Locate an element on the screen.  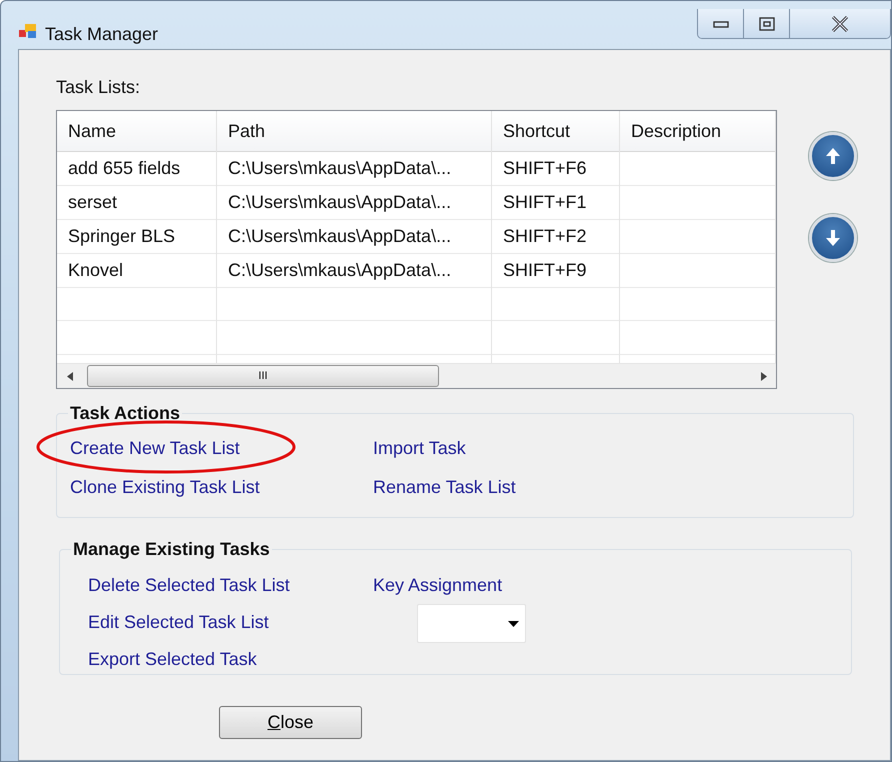
column-header: Path is located at coordinates (354, 131).